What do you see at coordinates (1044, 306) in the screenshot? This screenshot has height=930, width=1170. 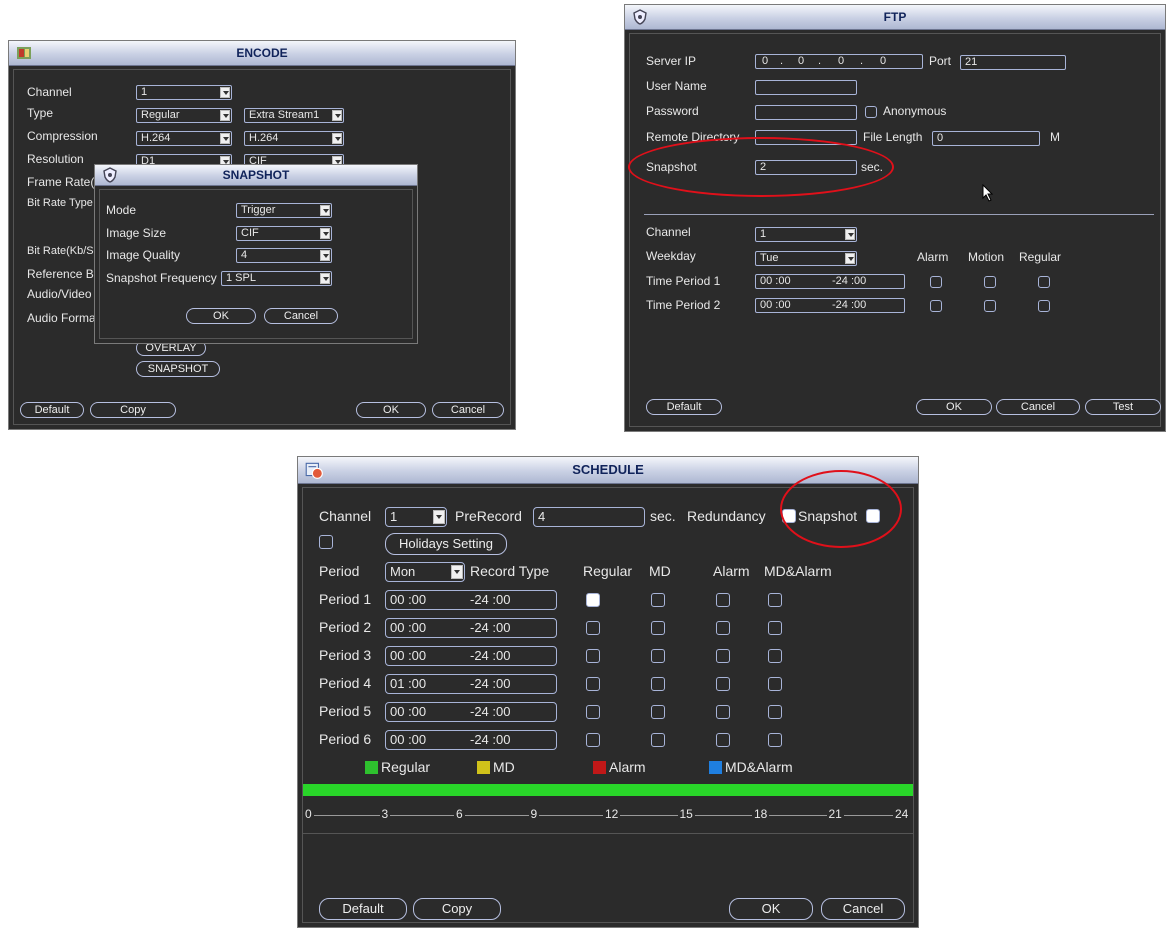 I see `ftp-period2-regular-checkbox` at bounding box center [1044, 306].